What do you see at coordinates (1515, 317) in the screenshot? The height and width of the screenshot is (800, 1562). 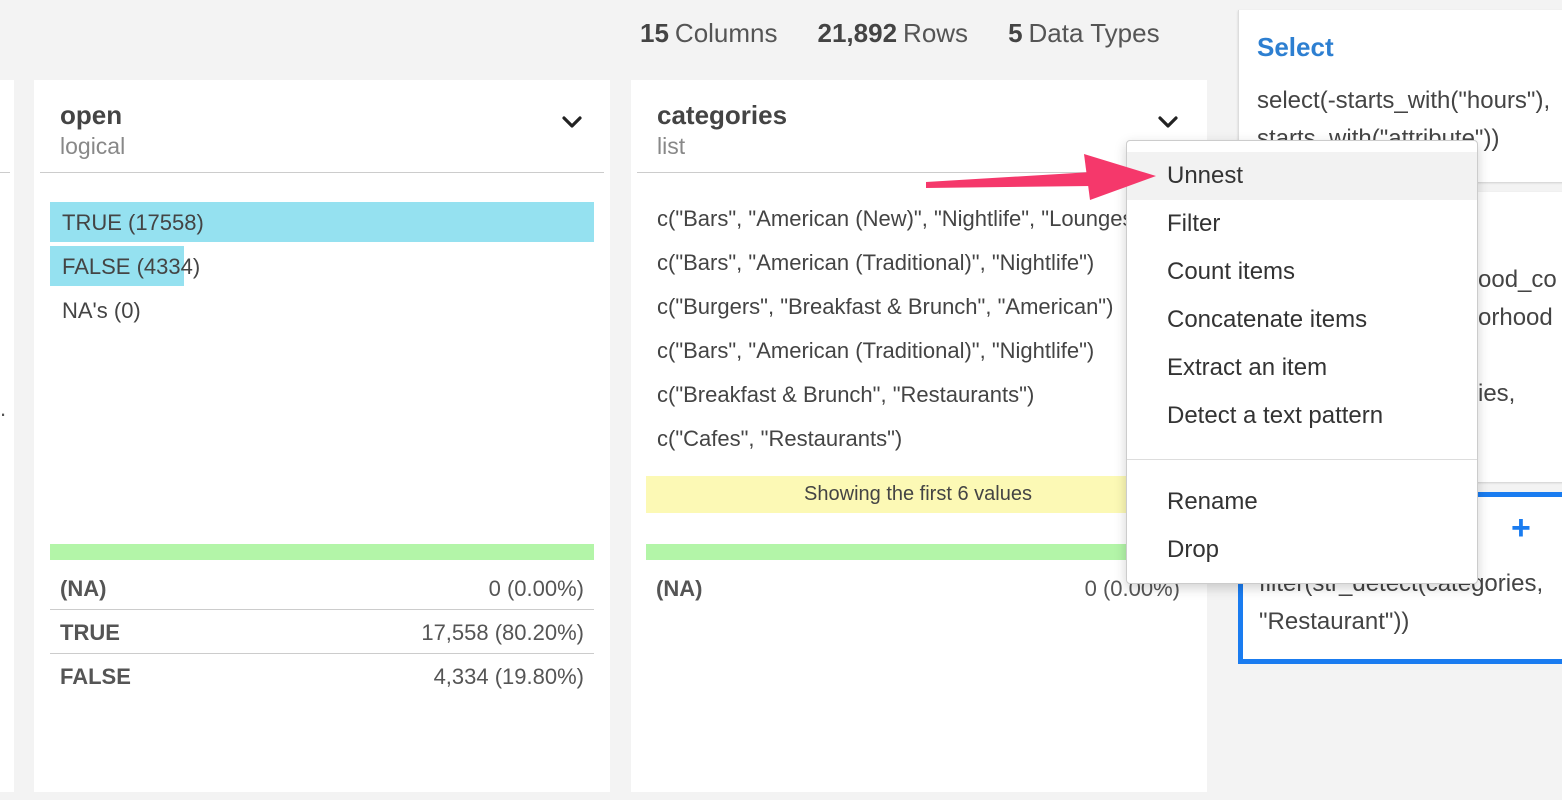 I see `step-code-fragment: orhood` at bounding box center [1515, 317].